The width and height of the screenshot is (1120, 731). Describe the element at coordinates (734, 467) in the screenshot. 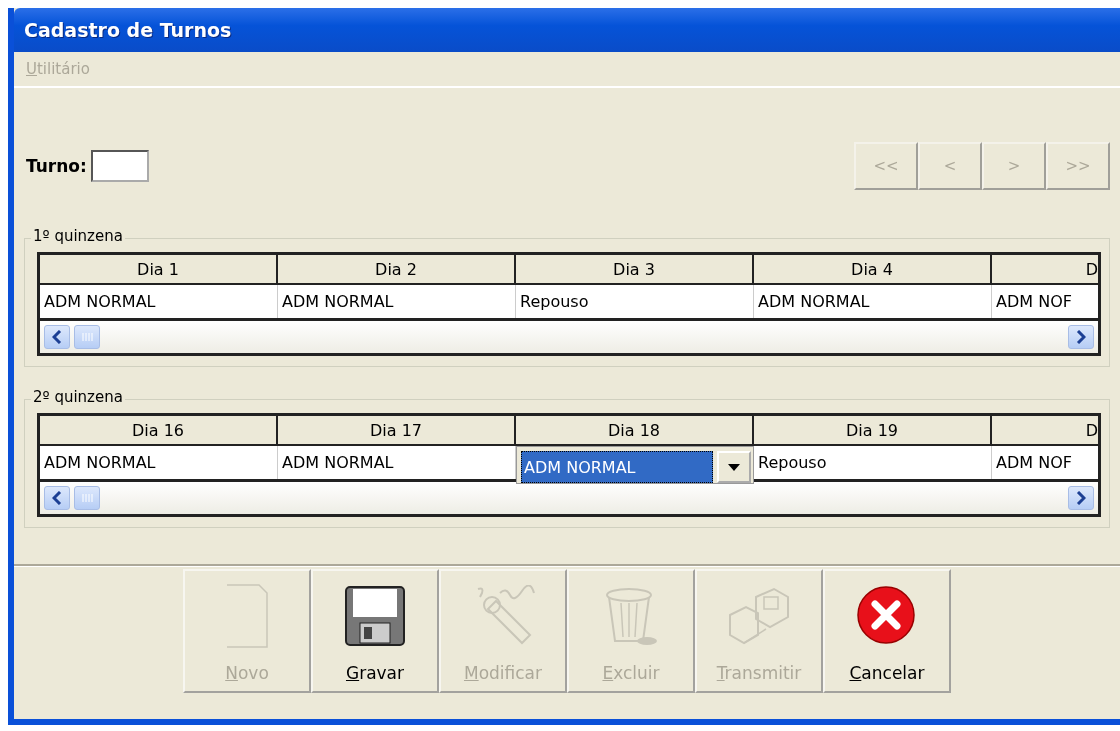

I see `dropdown-arrow-icon` at that location.